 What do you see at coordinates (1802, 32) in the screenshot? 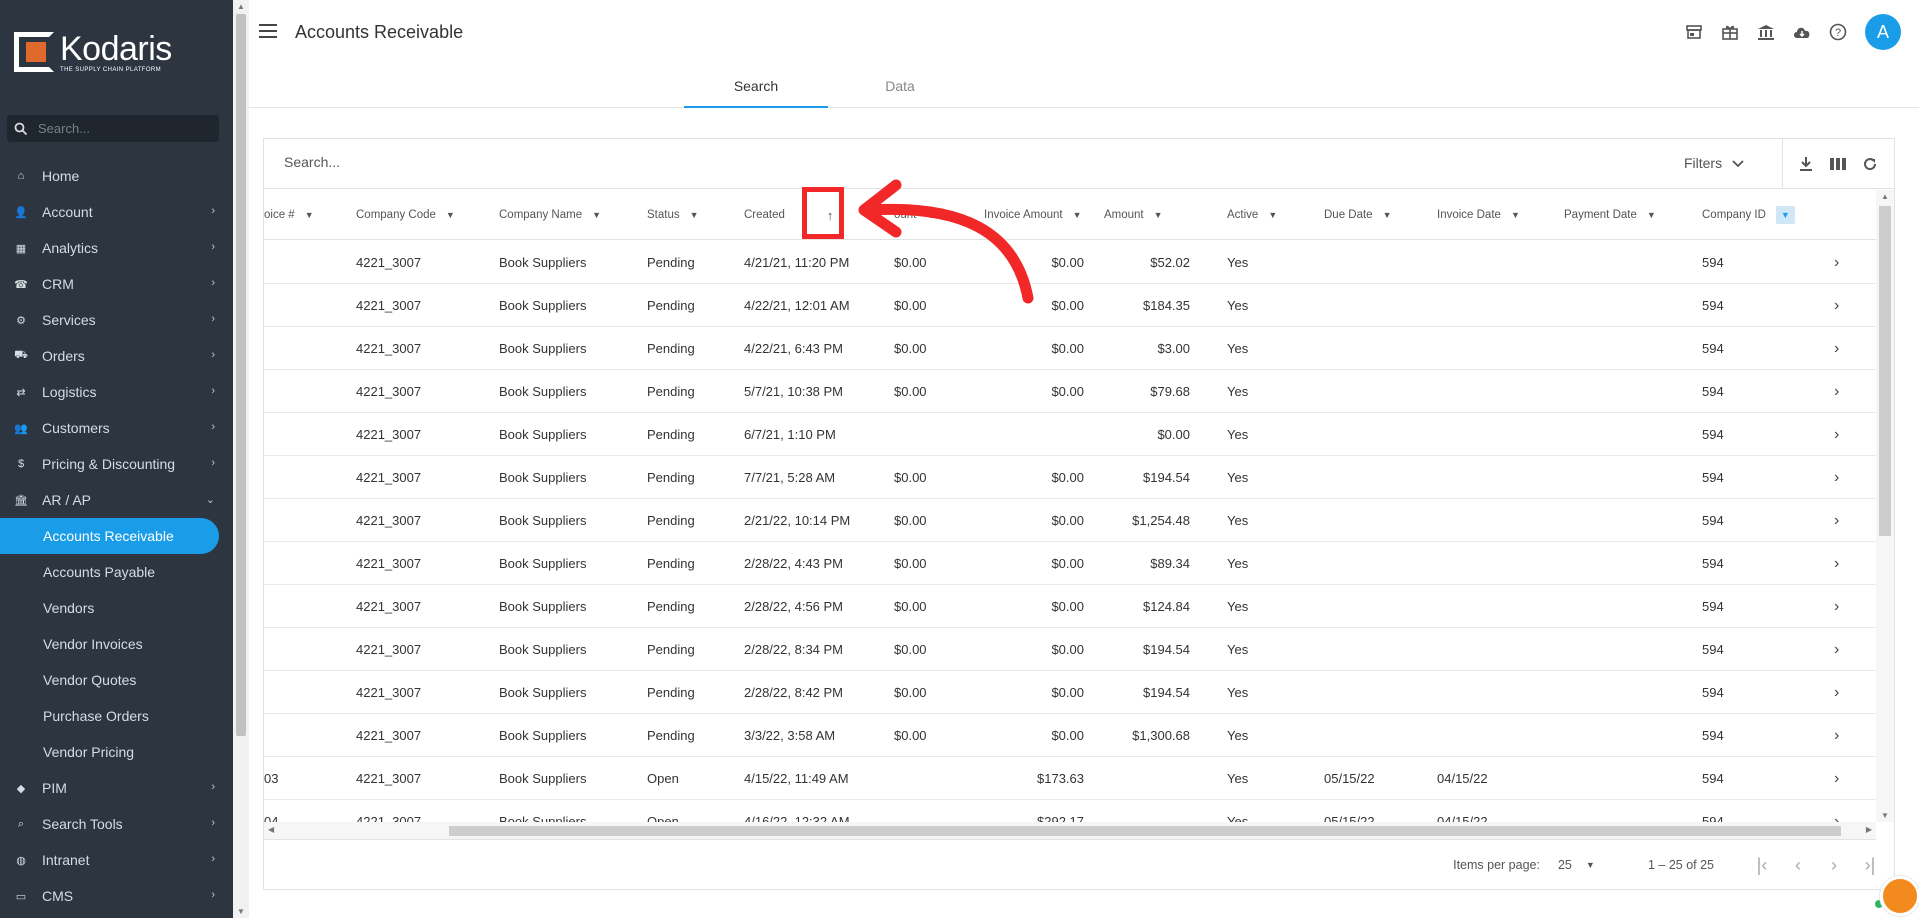
I see `cloud-download-icon` at bounding box center [1802, 32].